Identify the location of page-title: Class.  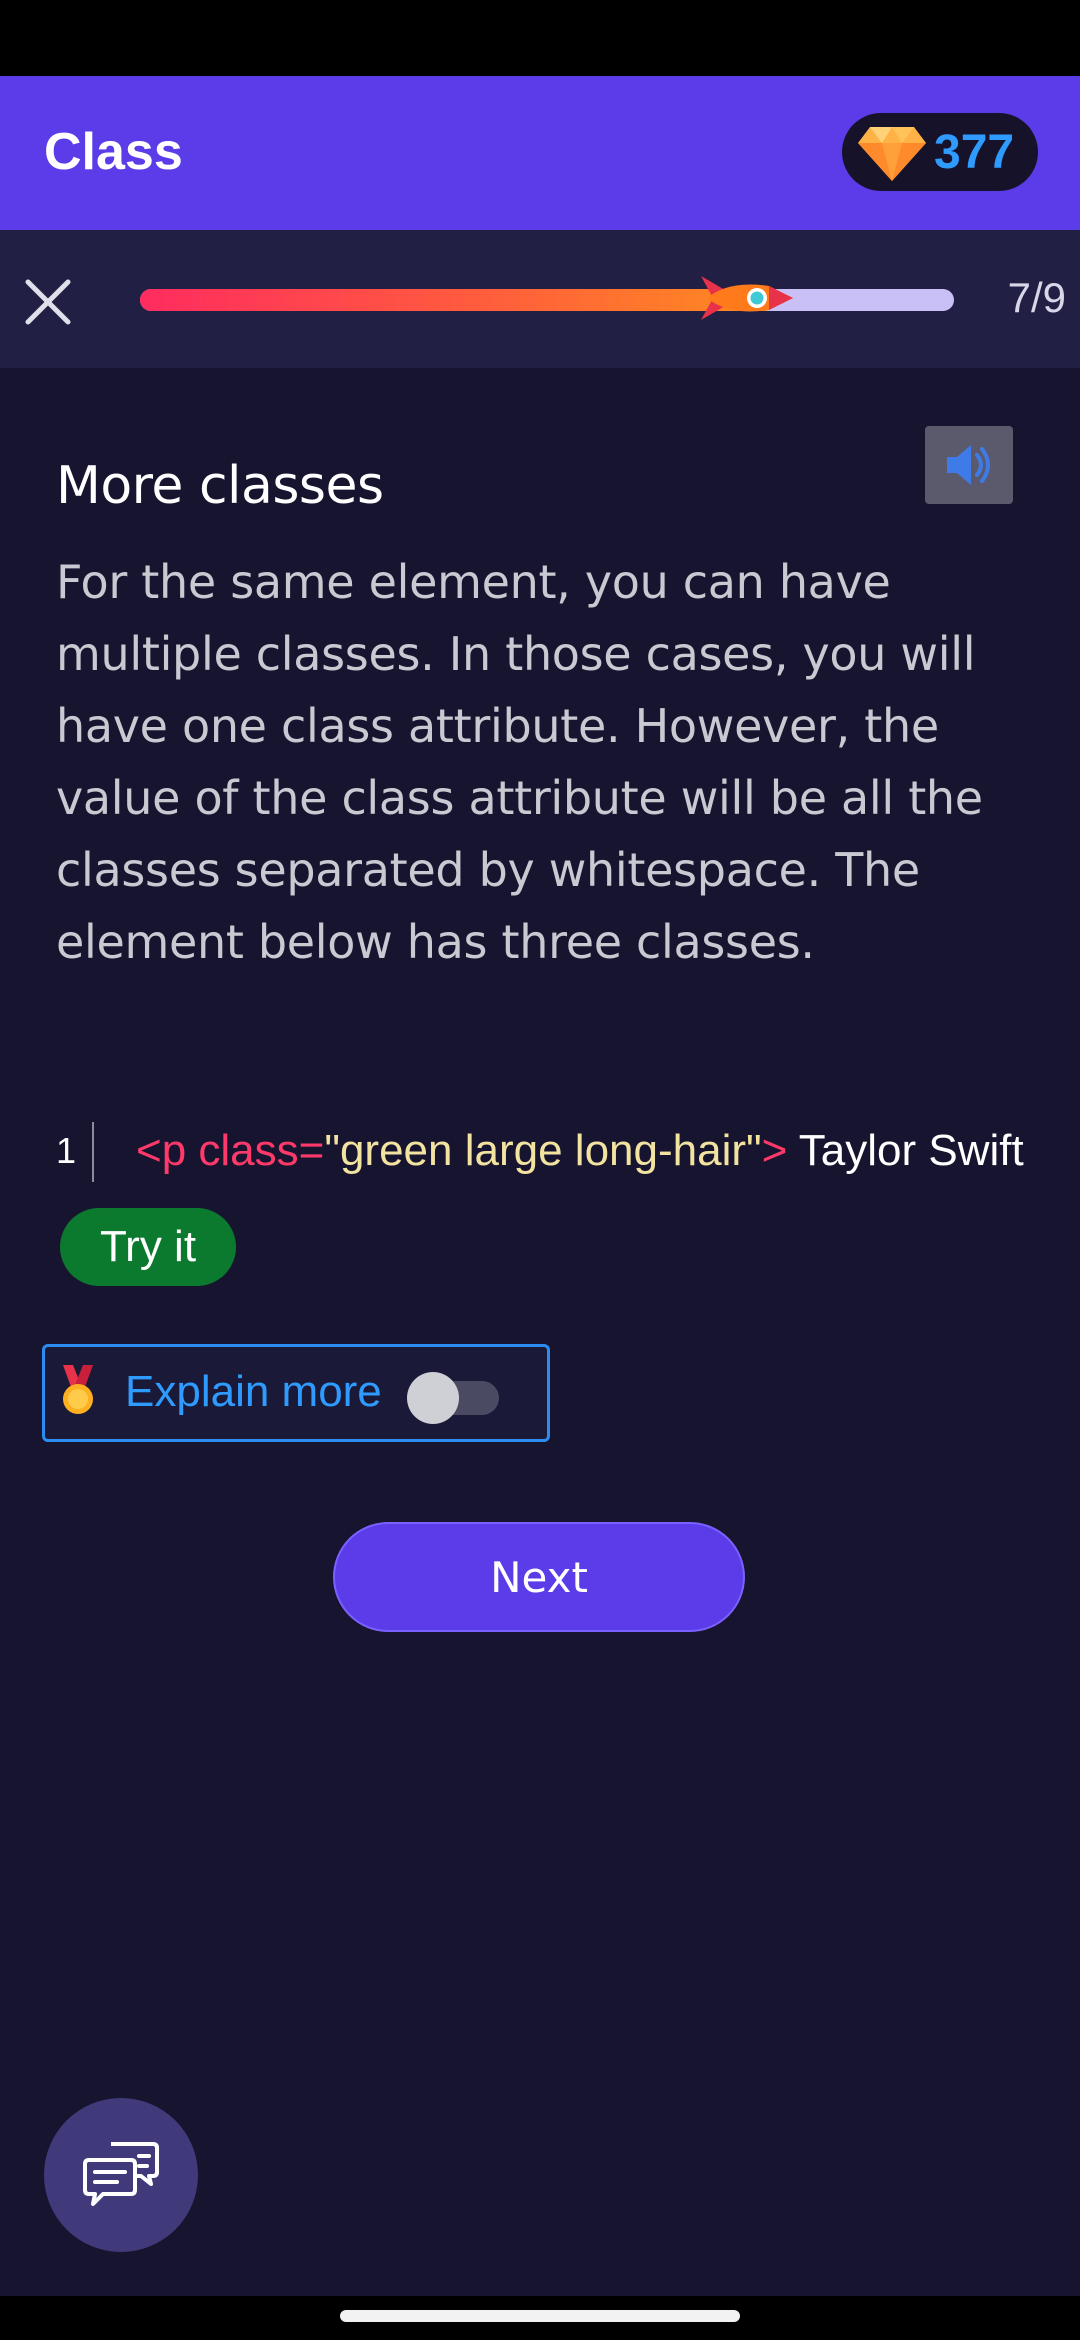
(113, 152).